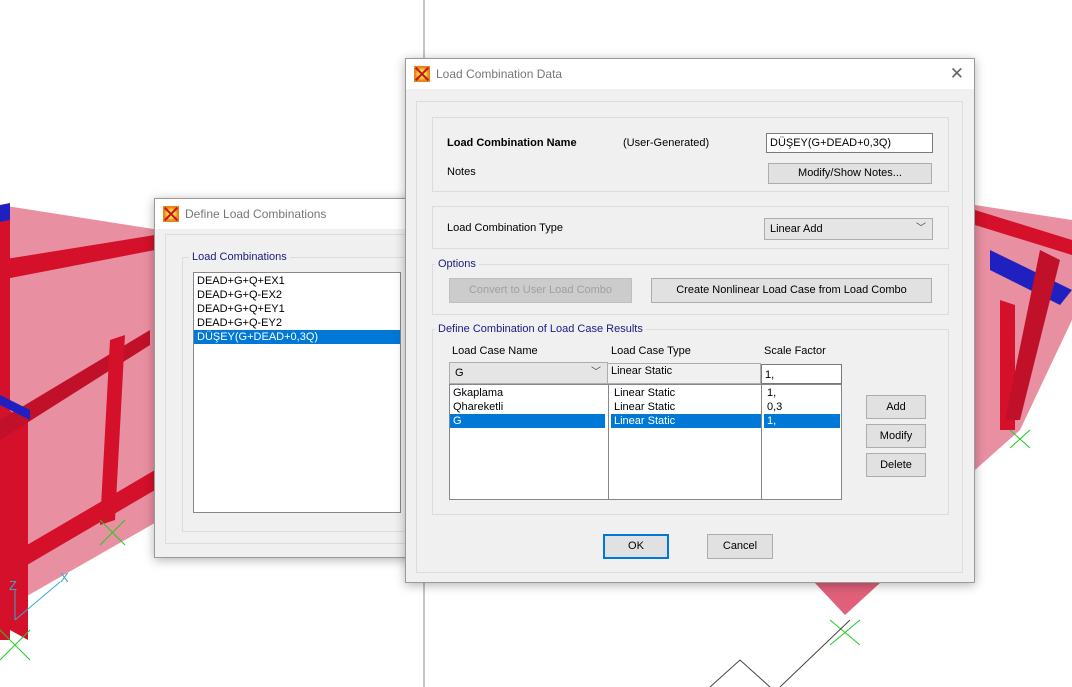 Image resolution: width=1072 pixels, height=687 pixels. Describe the element at coordinates (527, 421) in the screenshot. I see `cell-name: G` at that location.